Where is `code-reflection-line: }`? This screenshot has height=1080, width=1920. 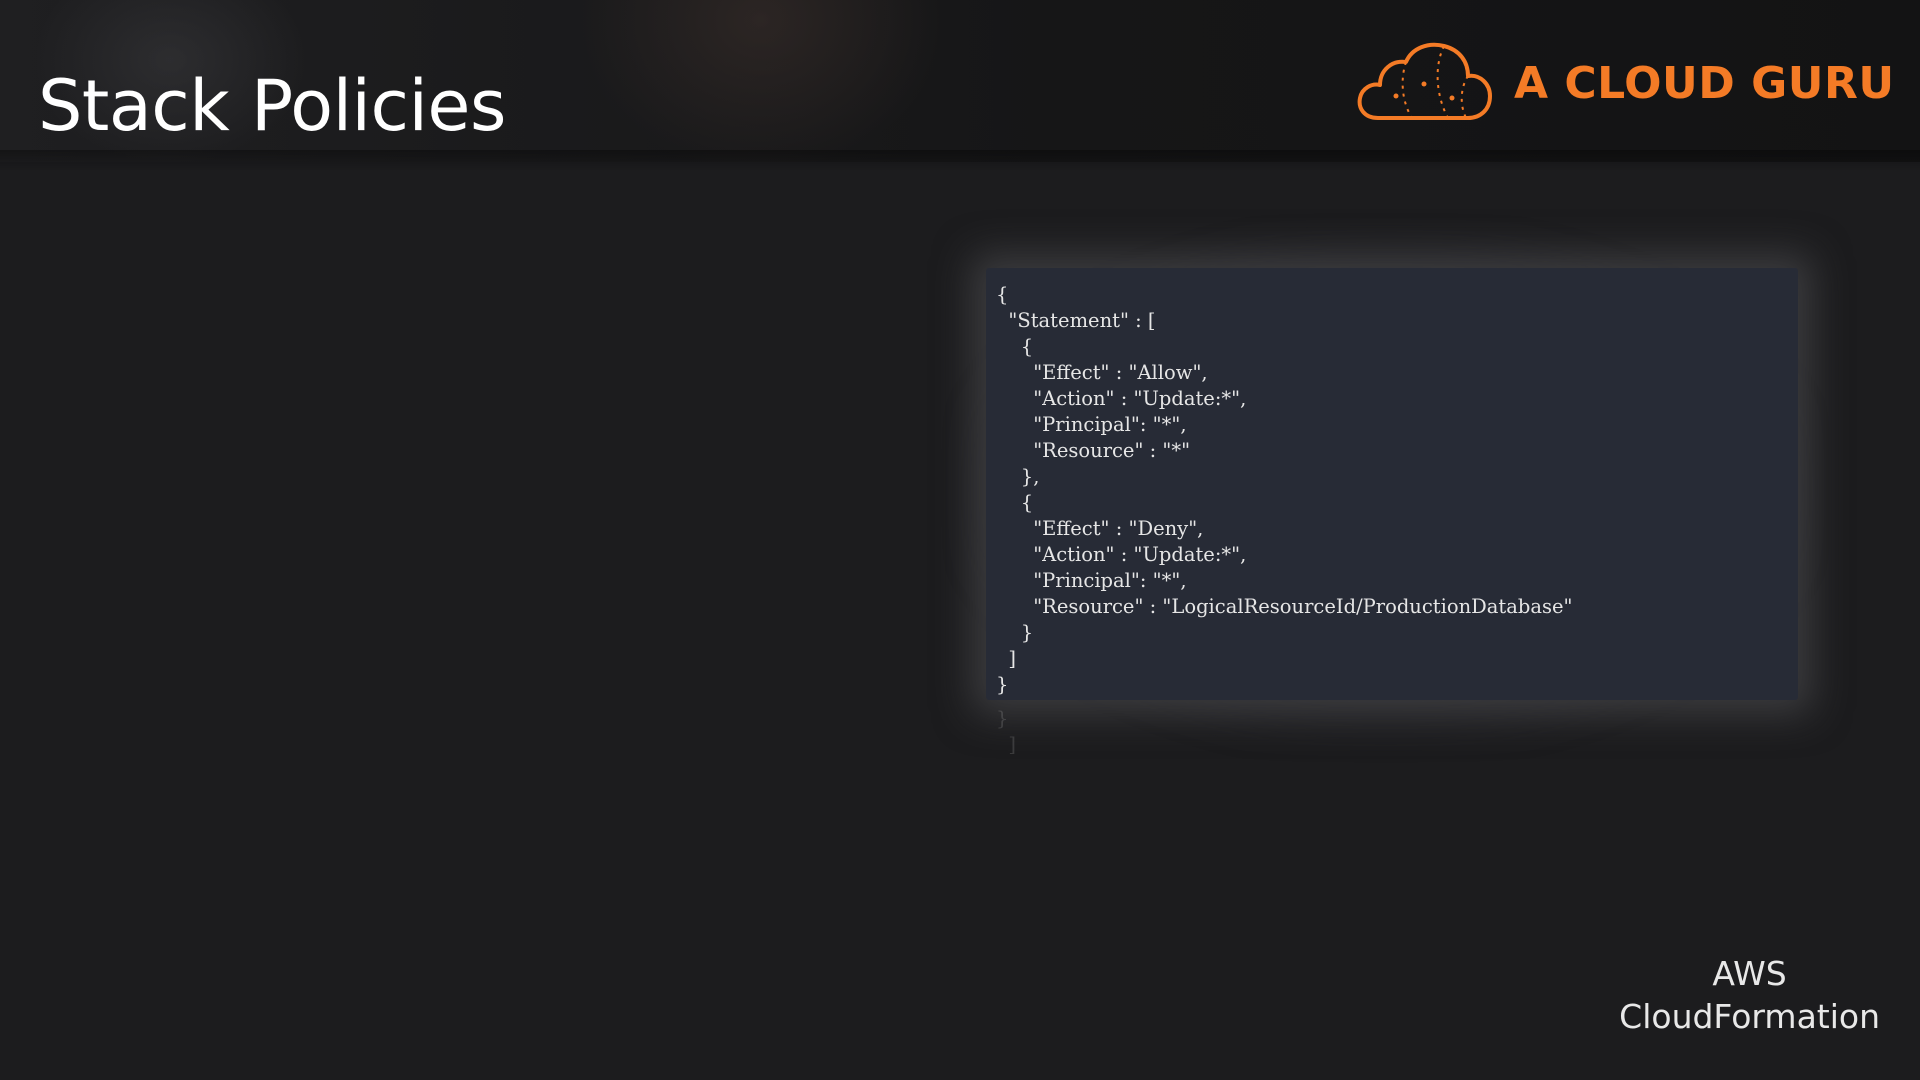
code-reflection-line: } is located at coordinates (1002, 718).